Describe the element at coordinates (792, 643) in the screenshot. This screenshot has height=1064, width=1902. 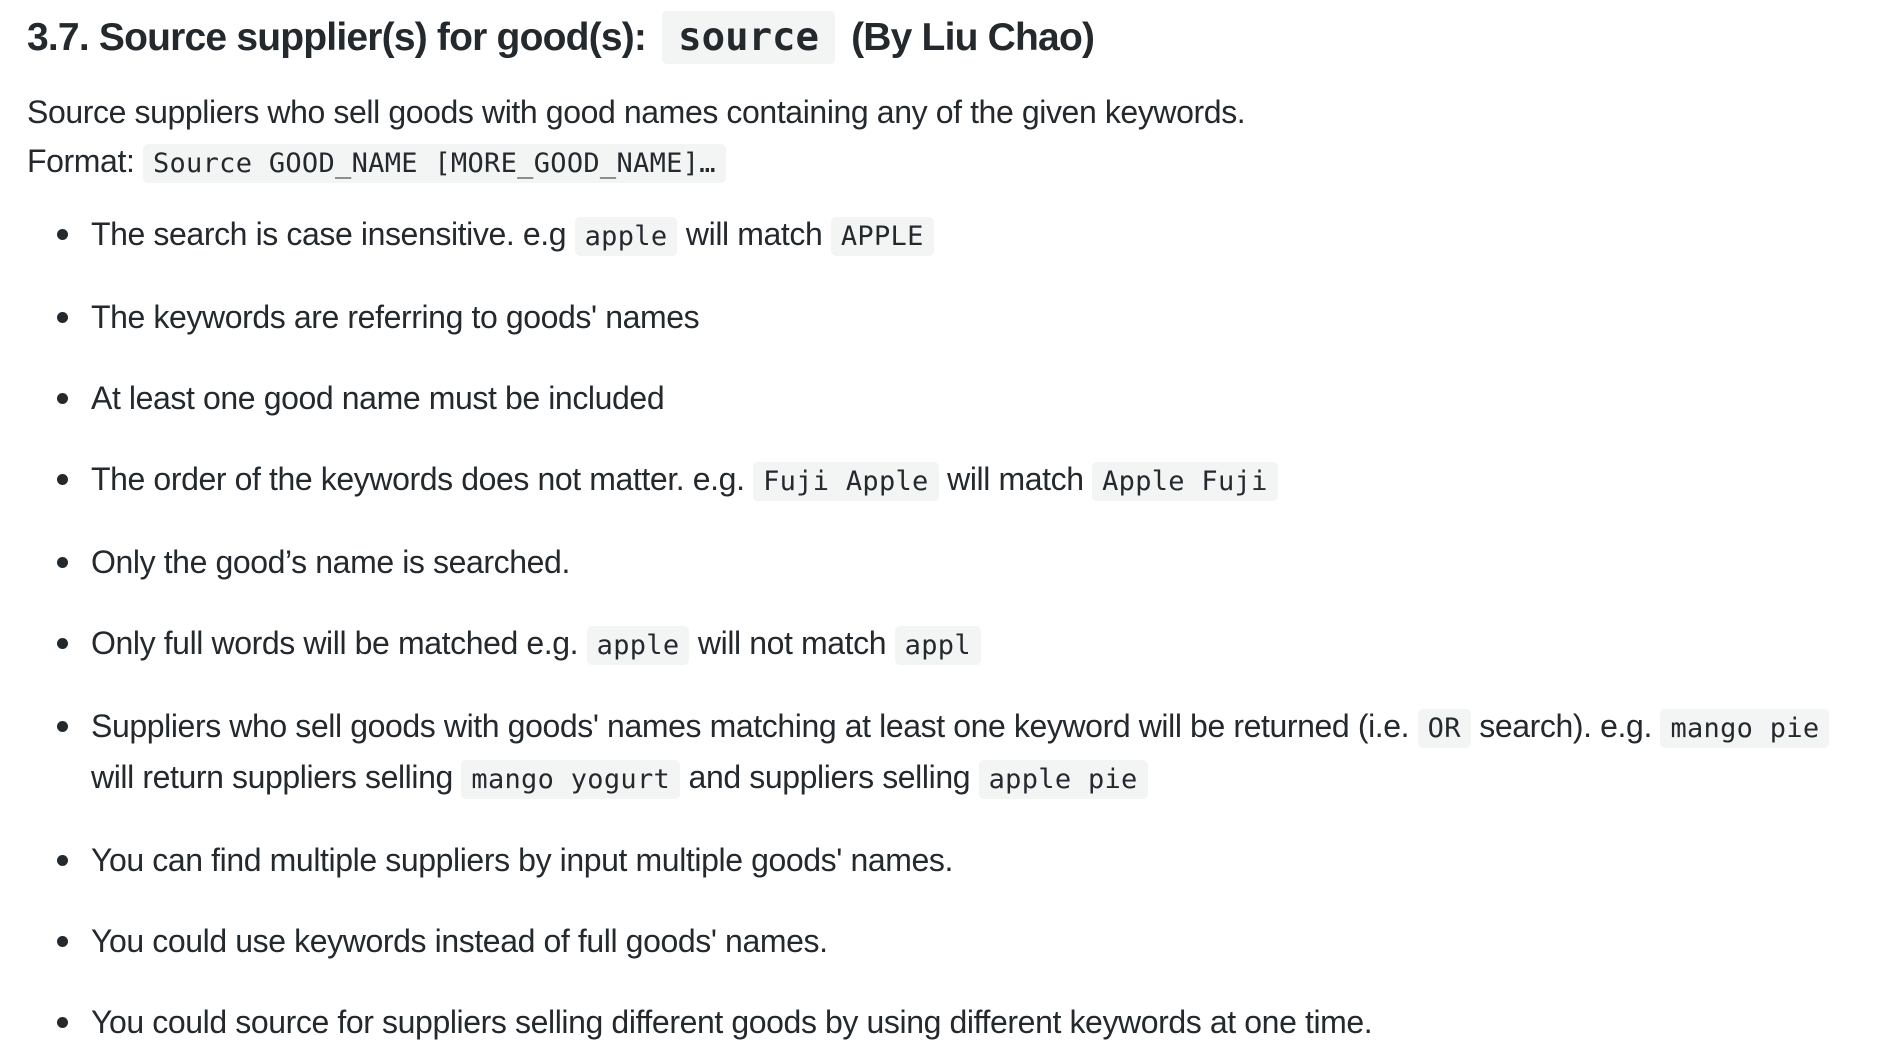
I see `rule-text: will not match` at that location.